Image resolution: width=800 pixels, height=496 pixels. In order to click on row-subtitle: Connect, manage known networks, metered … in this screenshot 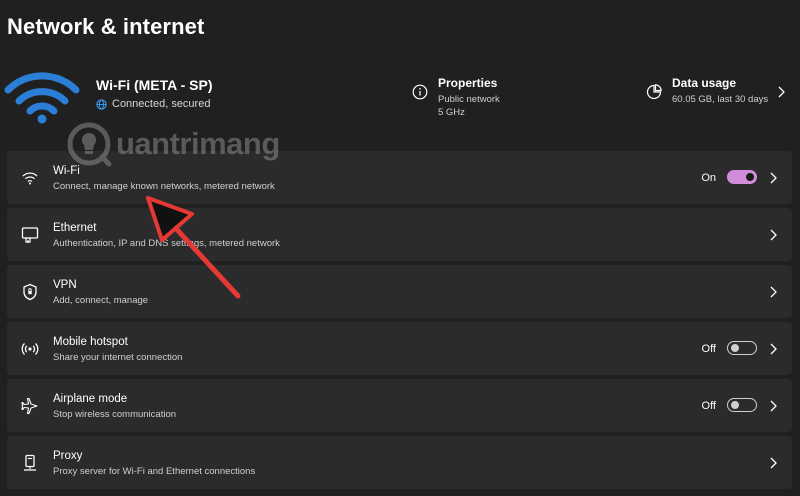, I will do `click(164, 186)`.